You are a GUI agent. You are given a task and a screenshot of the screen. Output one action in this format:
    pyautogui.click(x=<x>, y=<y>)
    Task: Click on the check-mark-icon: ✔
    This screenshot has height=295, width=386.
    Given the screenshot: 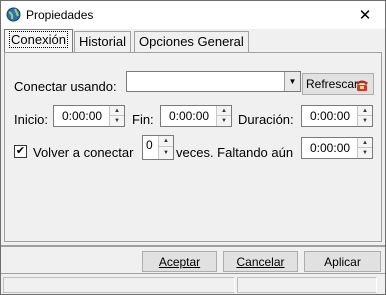 What is the action you would take?
    pyautogui.click(x=20, y=151)
    